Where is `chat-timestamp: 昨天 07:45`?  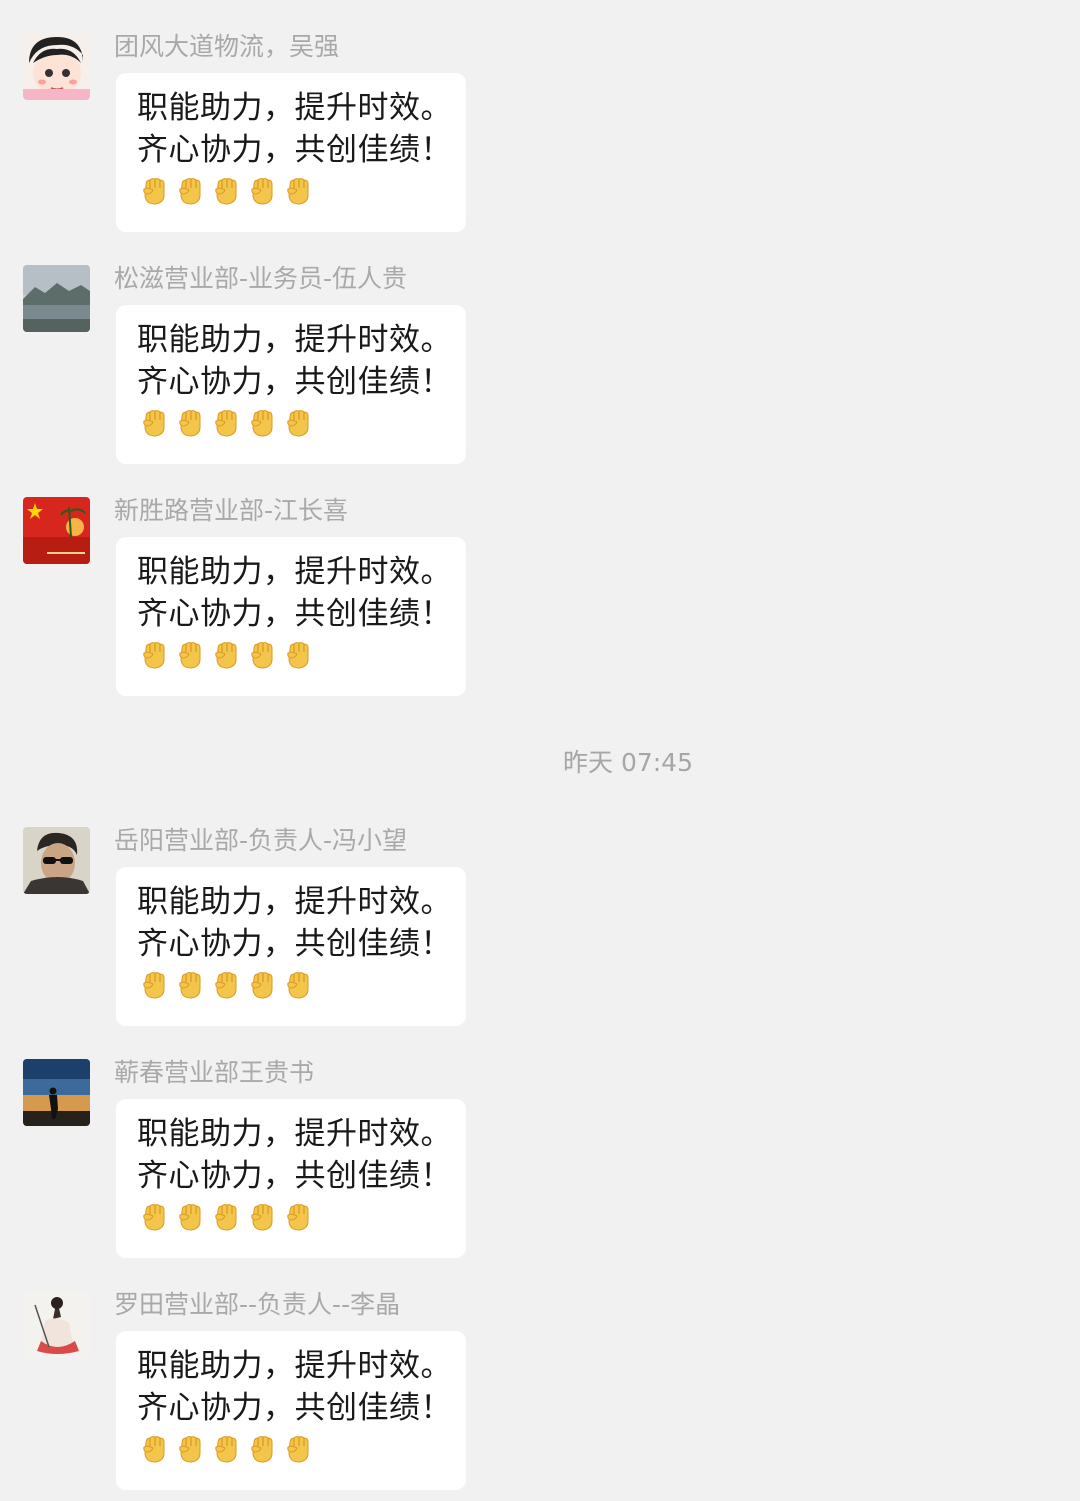
chat-timestamp: 昨天 07:45 is located at coordinates (628, 762).